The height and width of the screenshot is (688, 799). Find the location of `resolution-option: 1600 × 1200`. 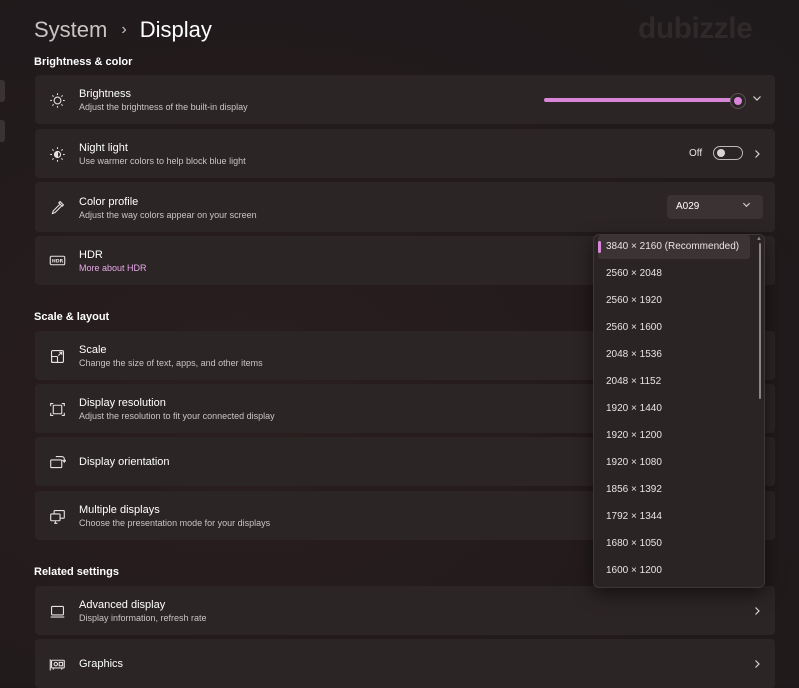

resolution-option: 1600 × 1200 is located at coordinates (674, 571).